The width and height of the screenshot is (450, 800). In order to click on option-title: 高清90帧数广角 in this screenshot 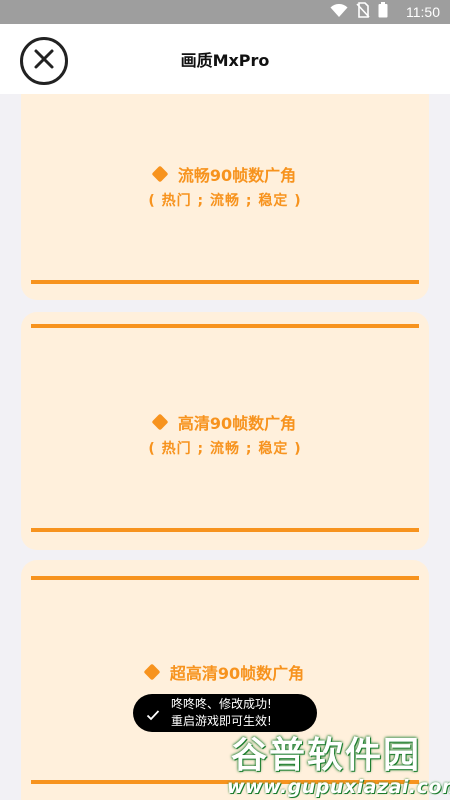, I will do `click(237, 423)`.